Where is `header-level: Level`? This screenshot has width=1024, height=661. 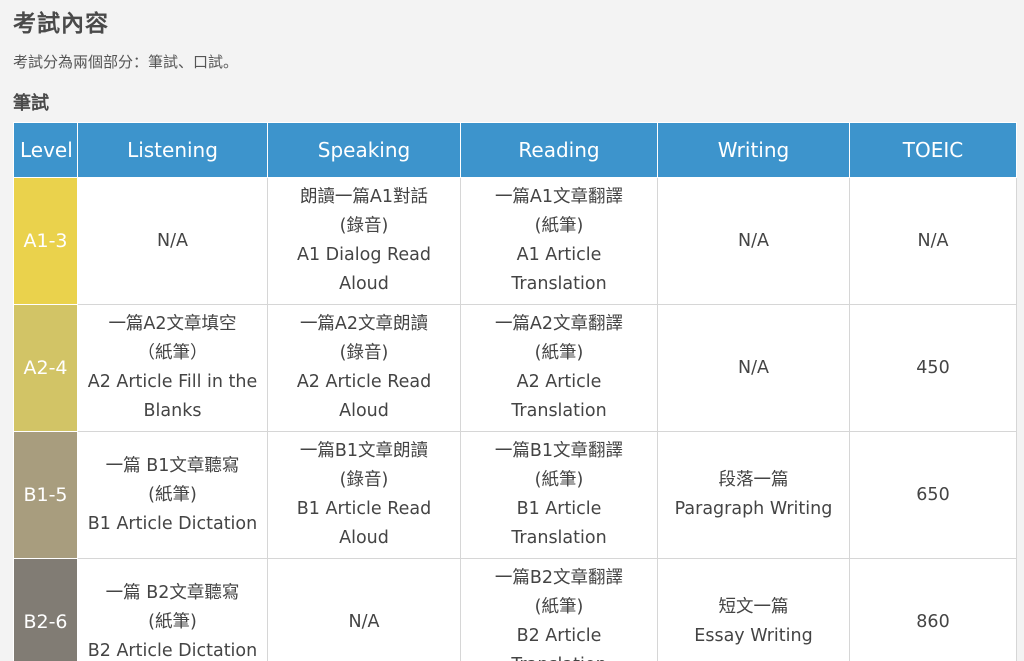
header-level: Level is located at coordinates (45, 150).